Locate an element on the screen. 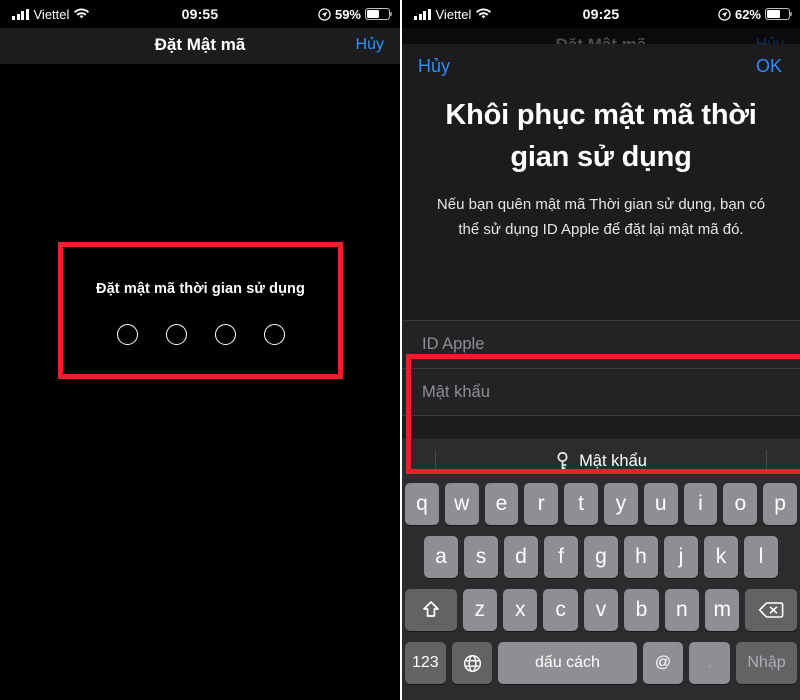  autofill-password-label: Mật khẩu is located at coordinates (613, 460).